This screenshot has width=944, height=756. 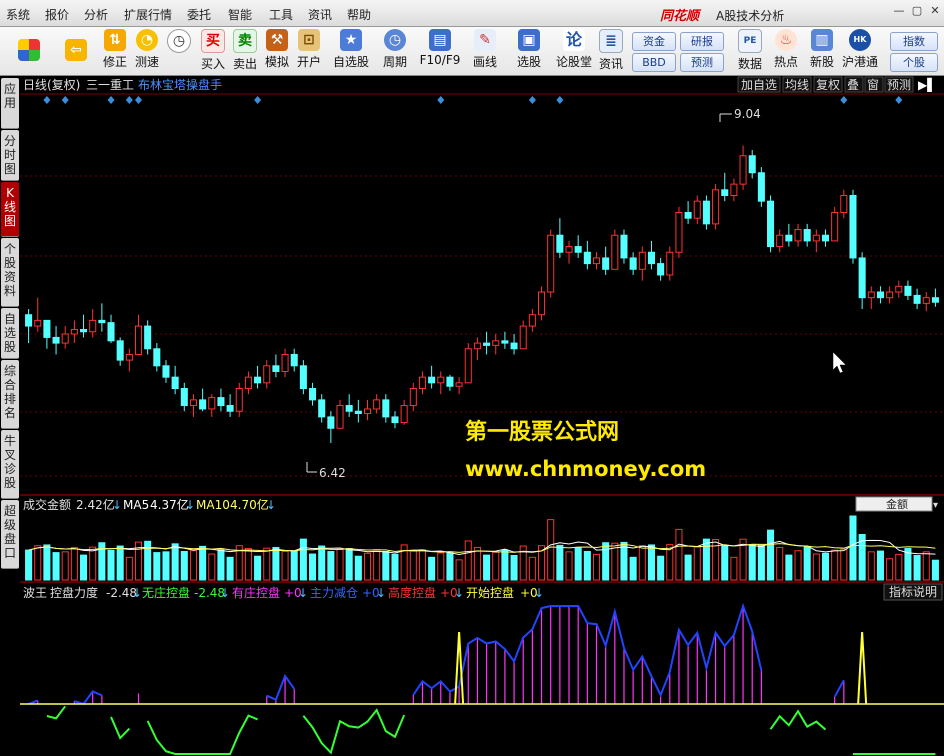 What do you see at coordinates (611, 41) in the screenshot?
I see `news-icon: ≣` at bounding box center [611, 41].